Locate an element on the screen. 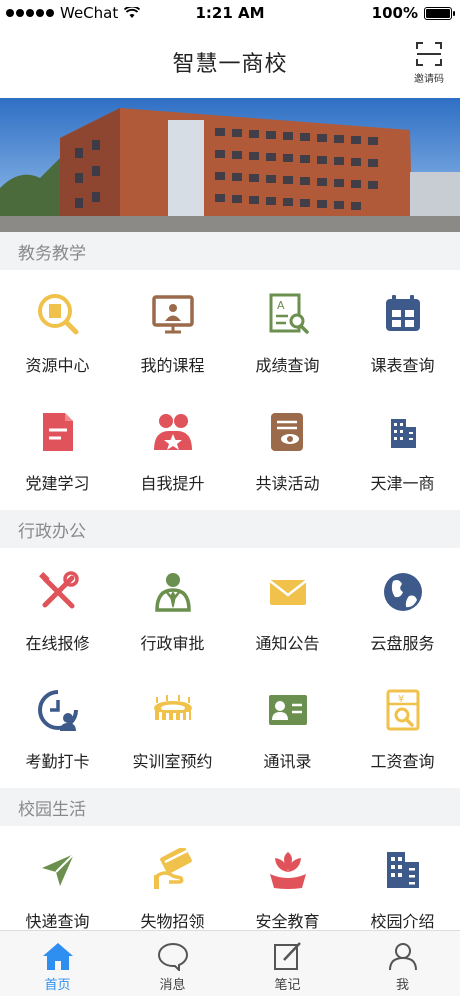 The height and width of the screenshot is (996, 460). reading-activity-button: 共读活动 is located at coordinates (287, 447).